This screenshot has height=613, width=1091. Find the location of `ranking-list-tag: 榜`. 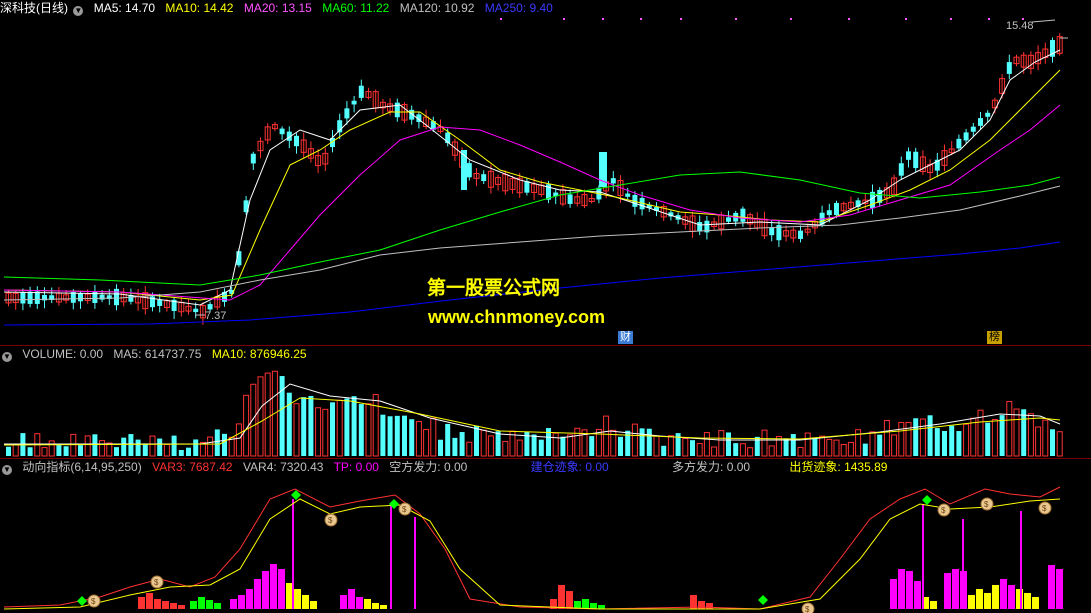

ranking-list-tag: 榜 is located at coordinates (994, 337).